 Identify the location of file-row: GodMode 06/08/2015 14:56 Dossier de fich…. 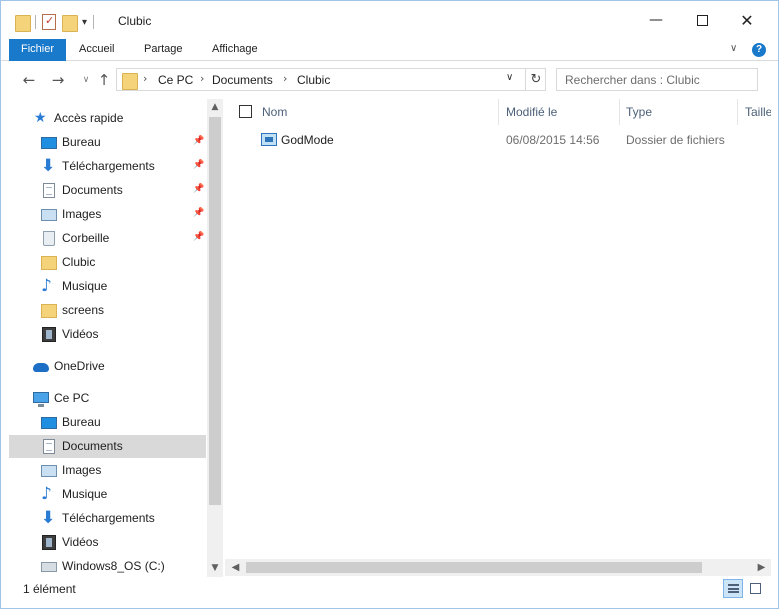
(498, 139).